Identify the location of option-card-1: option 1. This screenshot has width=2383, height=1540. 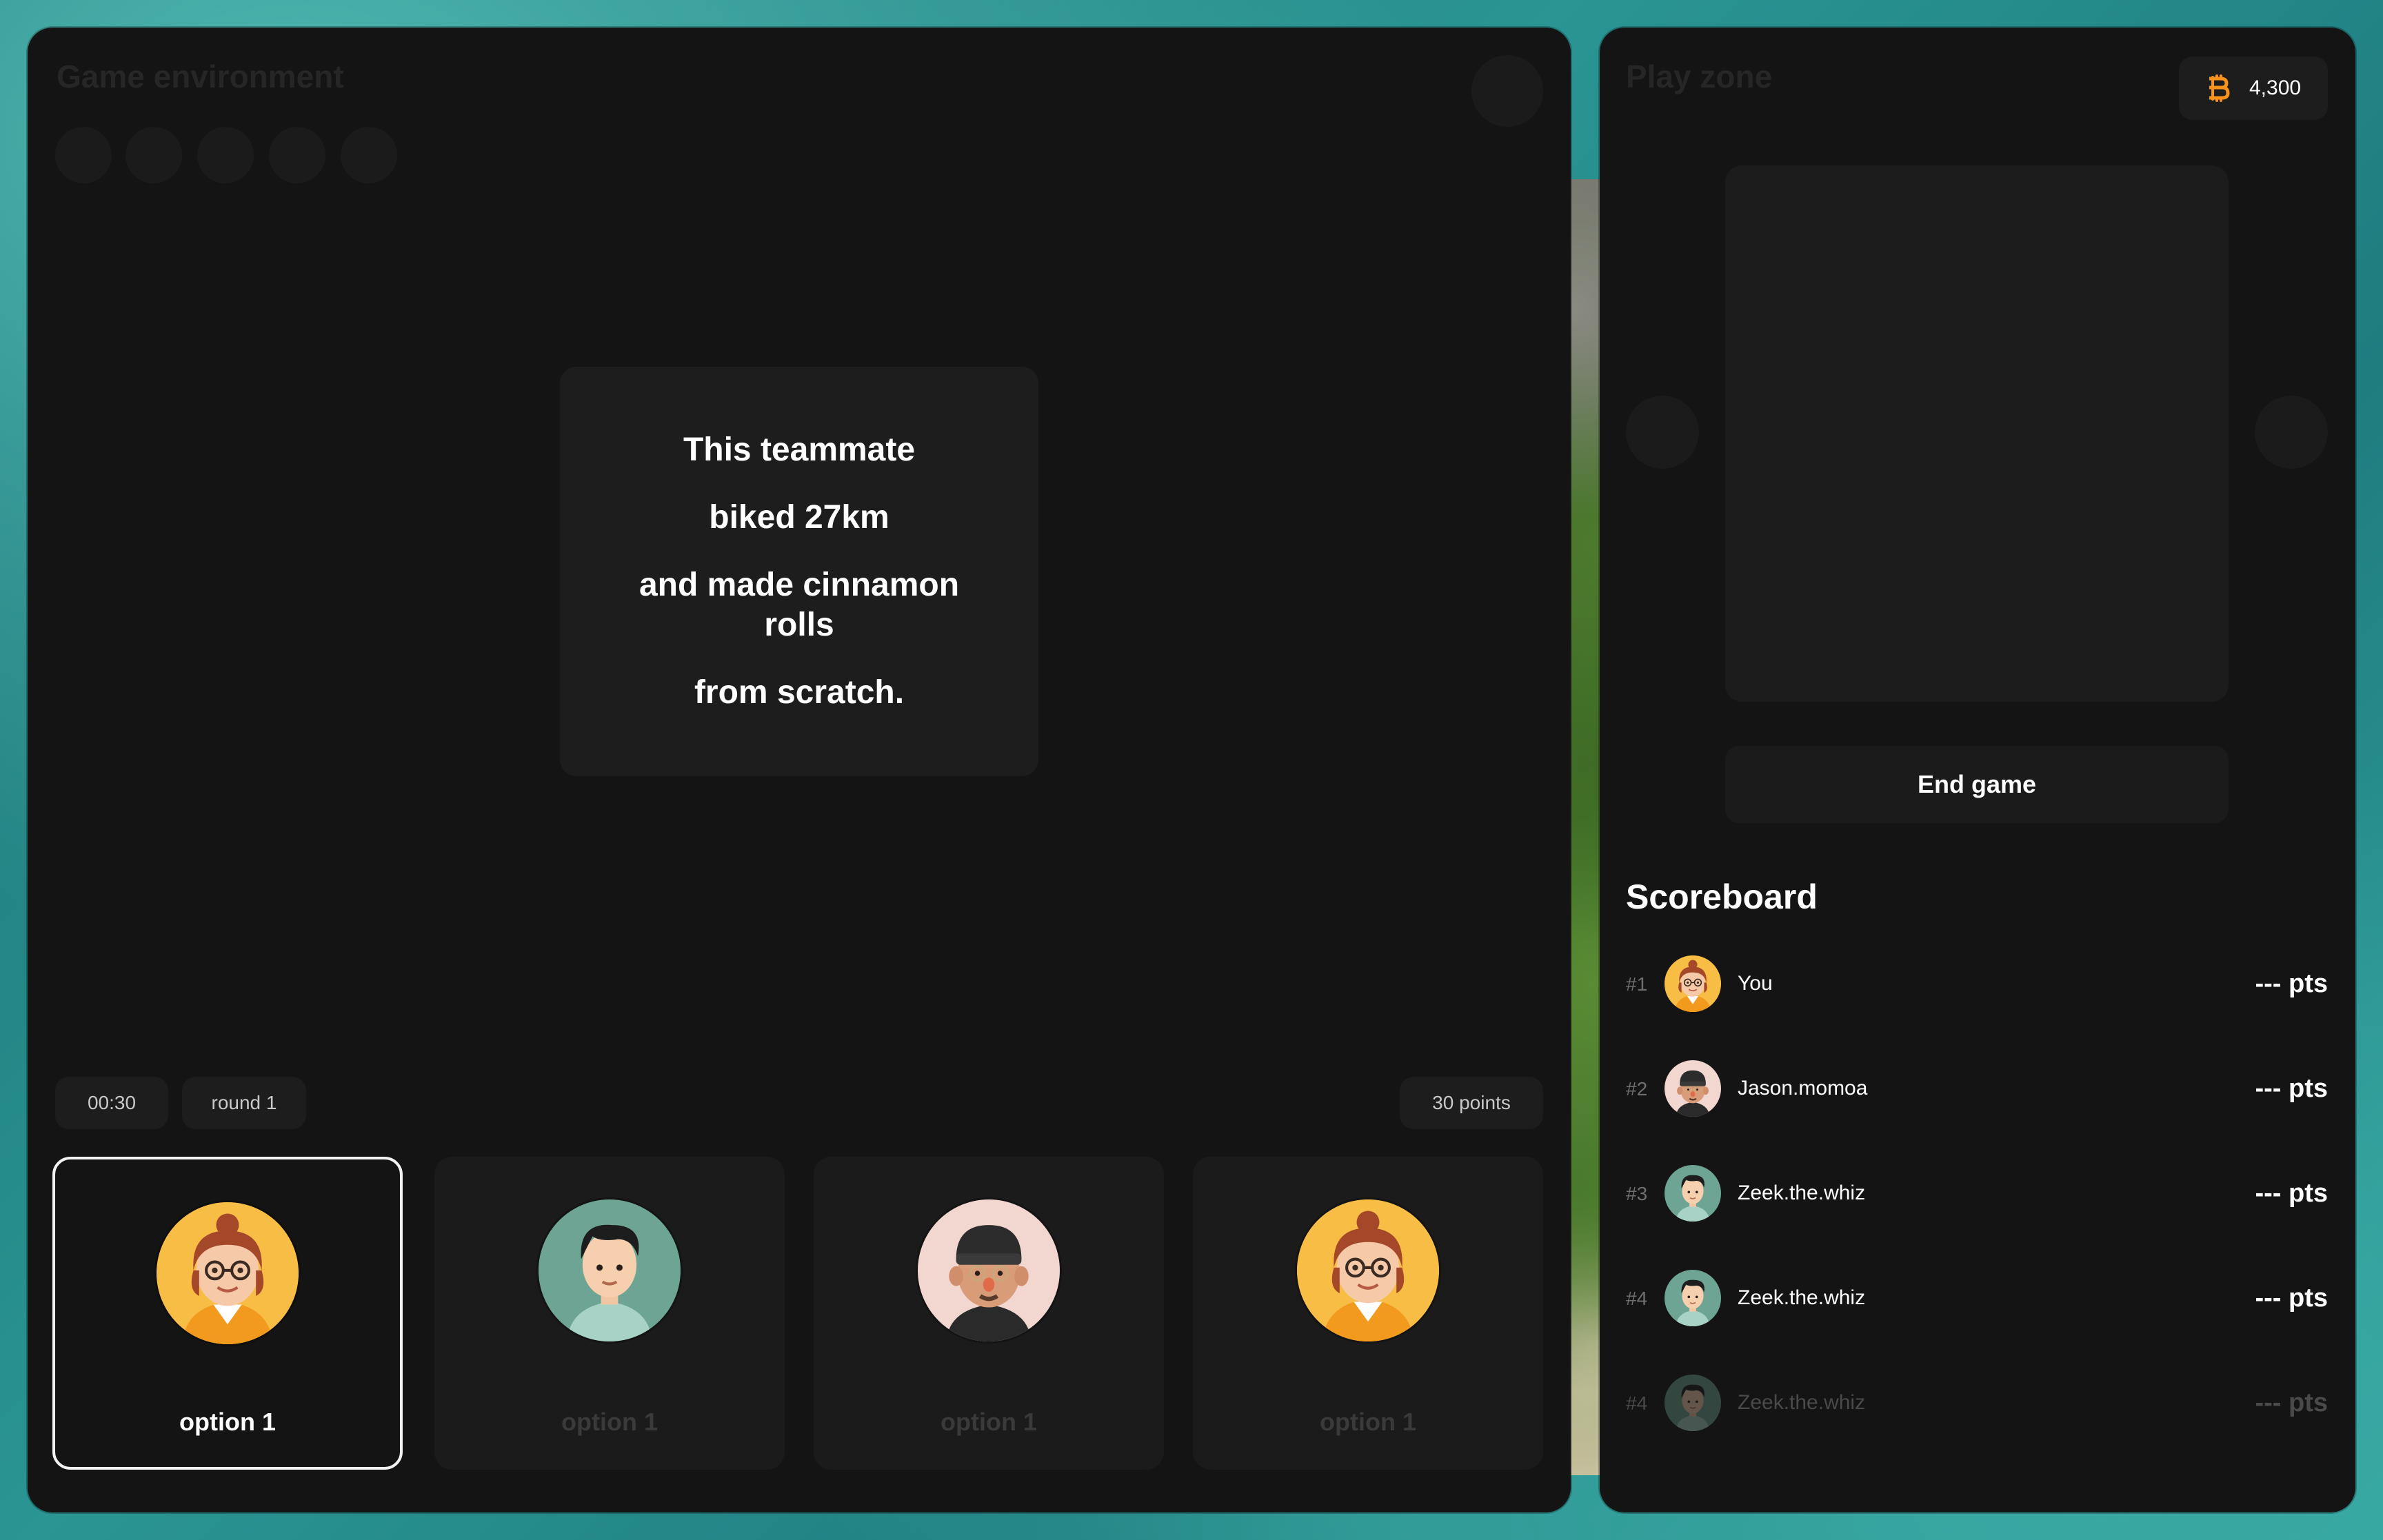
(227, 1314).